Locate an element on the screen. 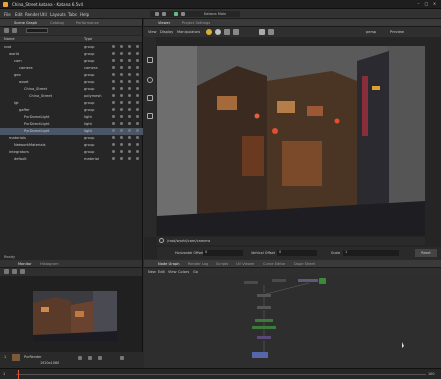 The image size is (441, 379). tree-row: asset group is located at coordinates (71, 82).